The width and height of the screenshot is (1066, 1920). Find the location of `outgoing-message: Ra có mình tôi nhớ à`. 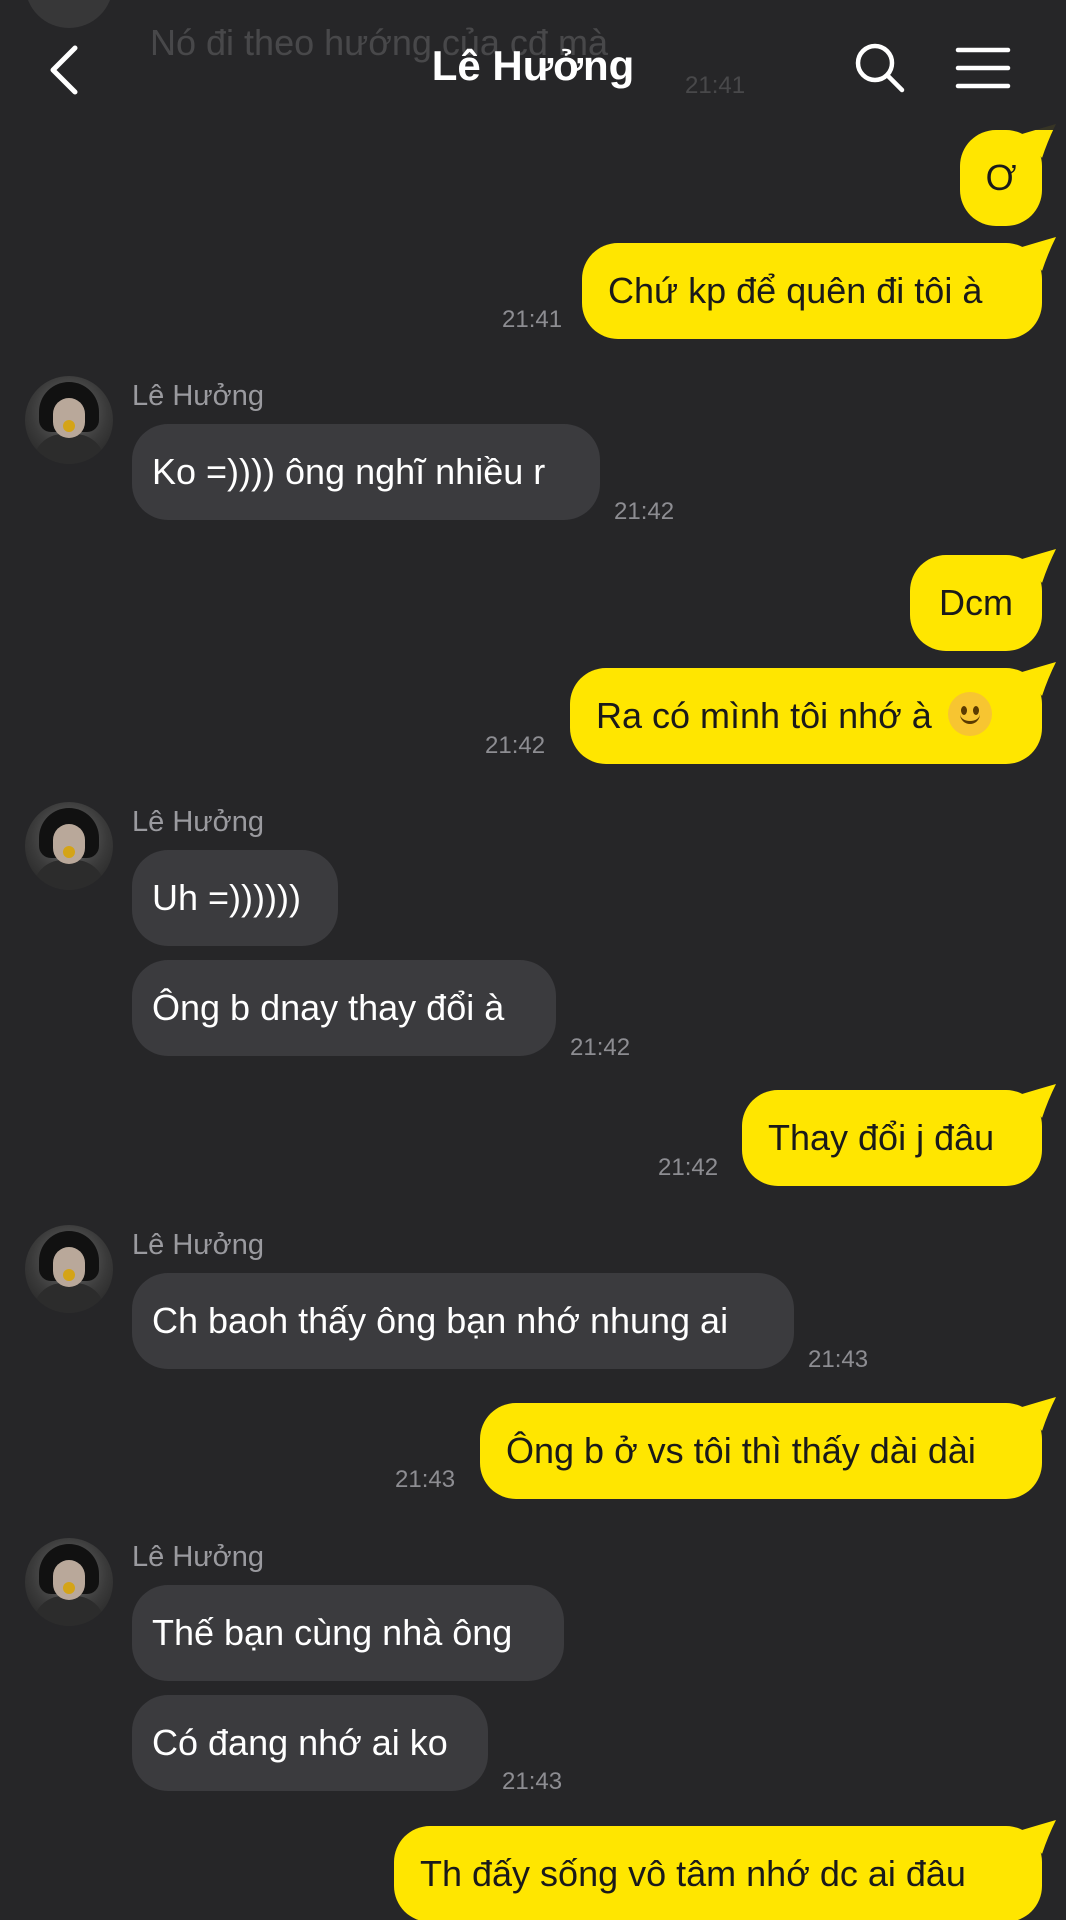

outgoing-message: Ra có mình tôi nhớ à is located at coordinates (813, 713).